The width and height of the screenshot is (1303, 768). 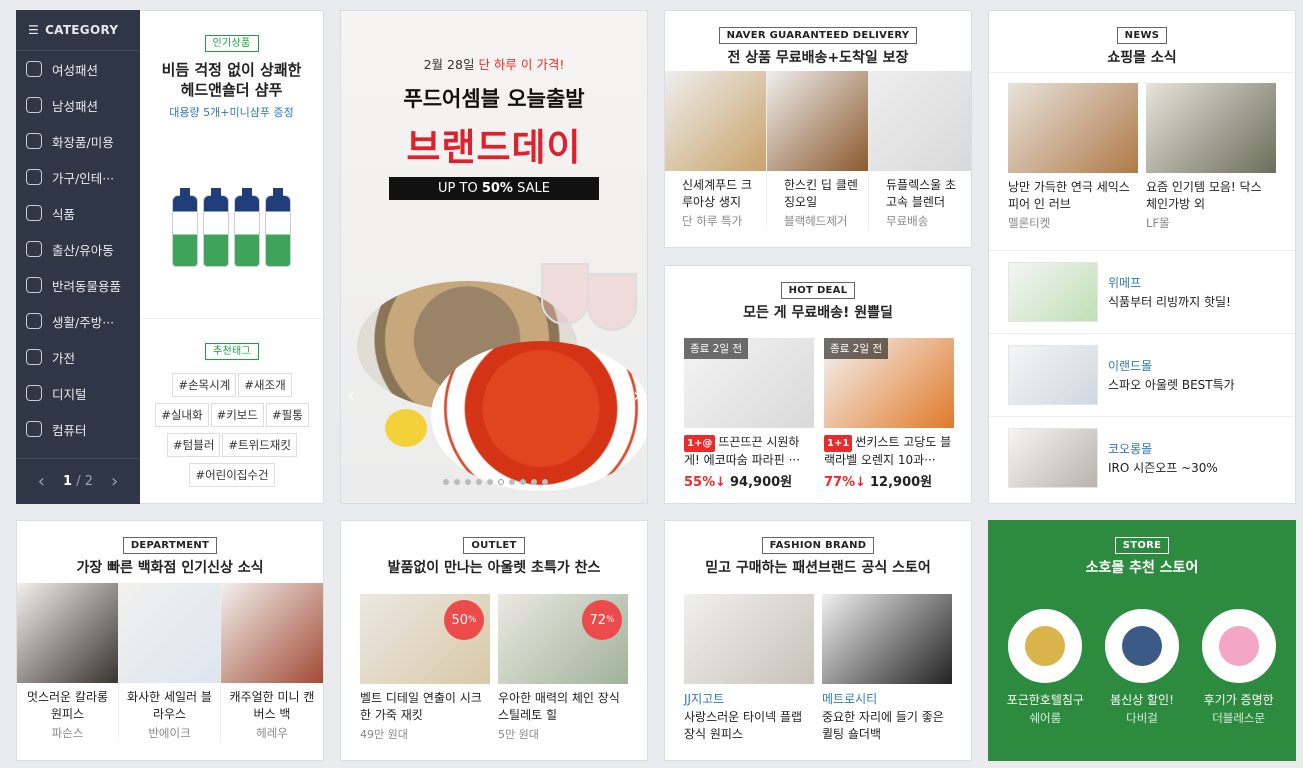 I want to click on news-row: 코오롱몰 IRO 시즌오프 ~30%, so click(x=1142, y=457).